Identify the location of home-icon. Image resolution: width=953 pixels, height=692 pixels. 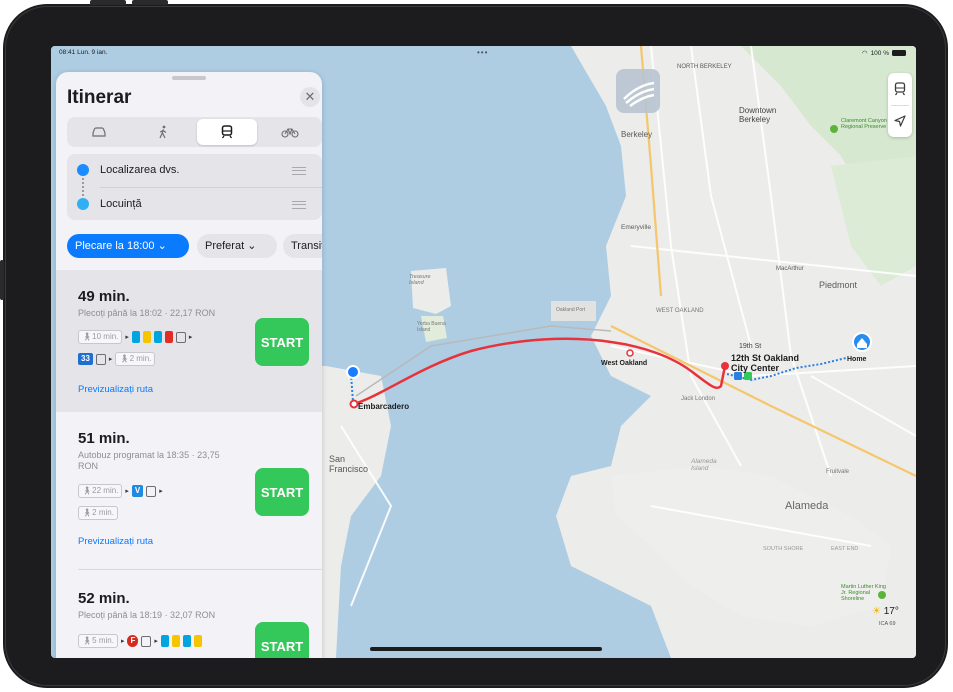
(83, 204).